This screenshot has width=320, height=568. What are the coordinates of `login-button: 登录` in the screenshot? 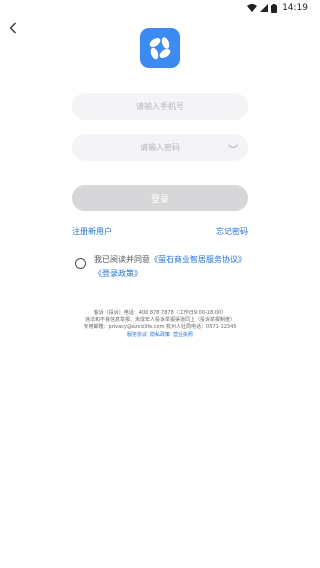 It's located at (160, 198).